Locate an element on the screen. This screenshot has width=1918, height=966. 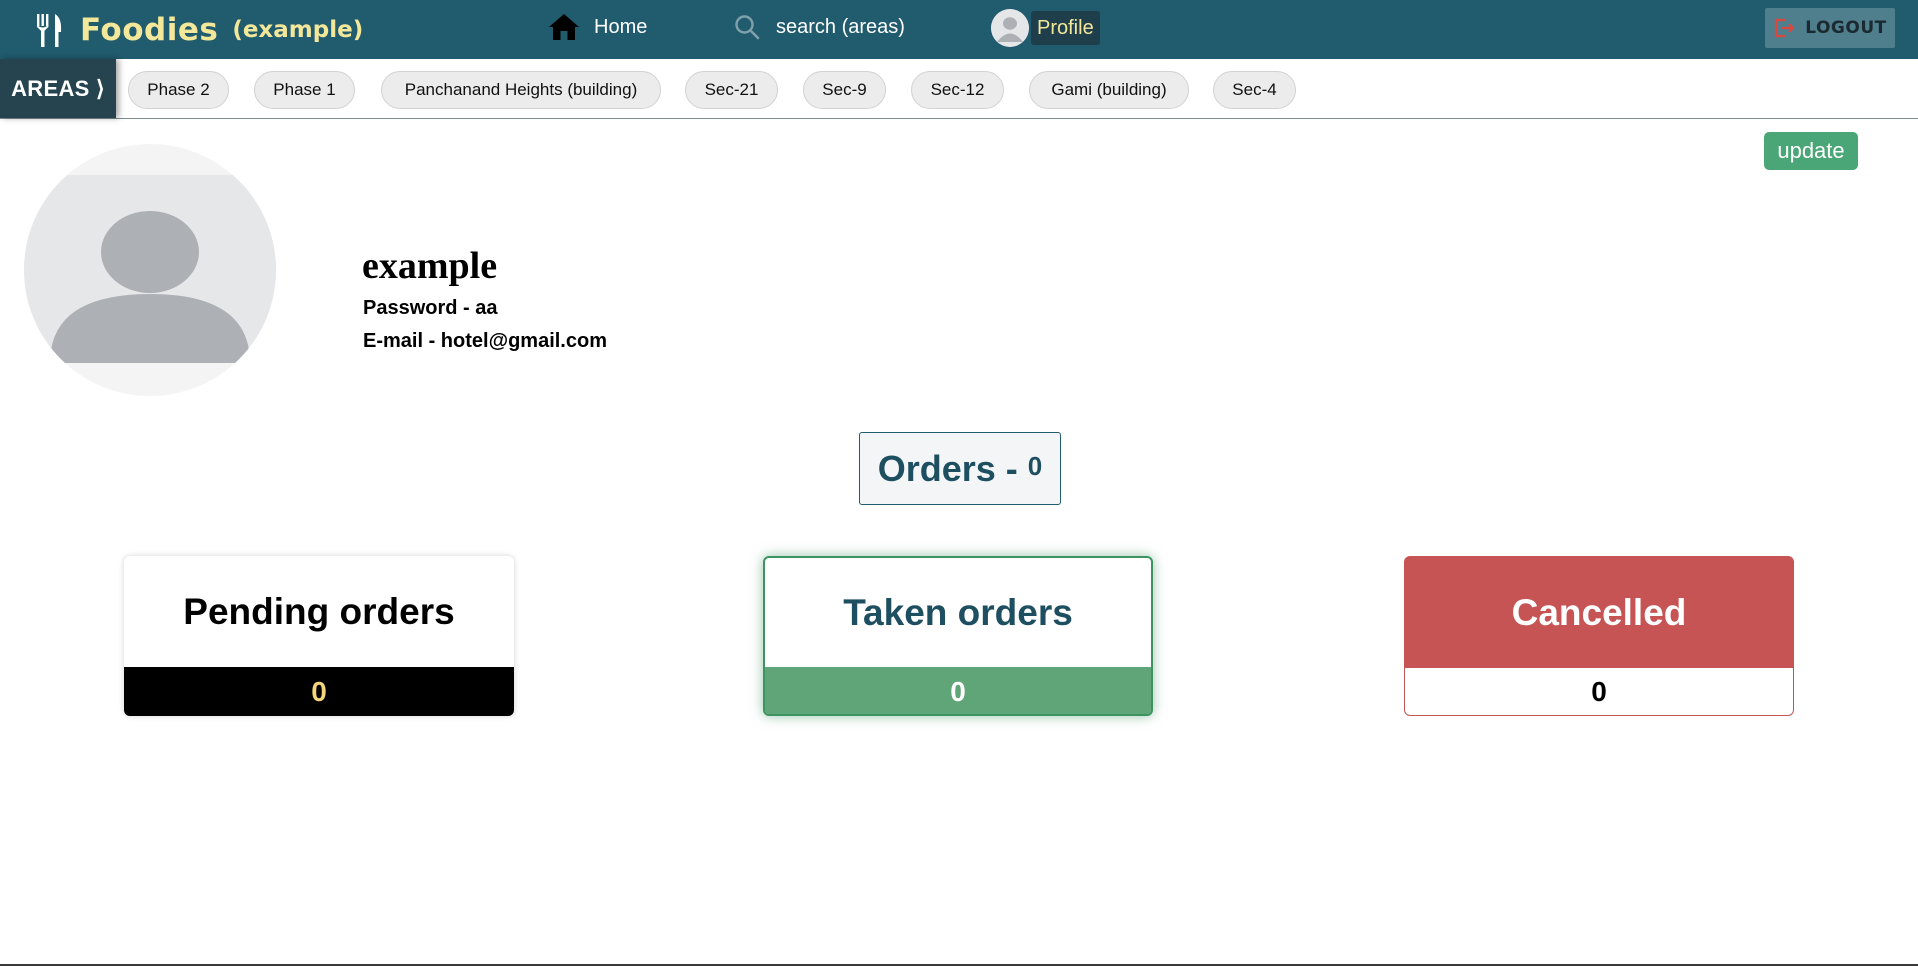
logout-button: LOGOUT is located at coordinates (1830, 28).